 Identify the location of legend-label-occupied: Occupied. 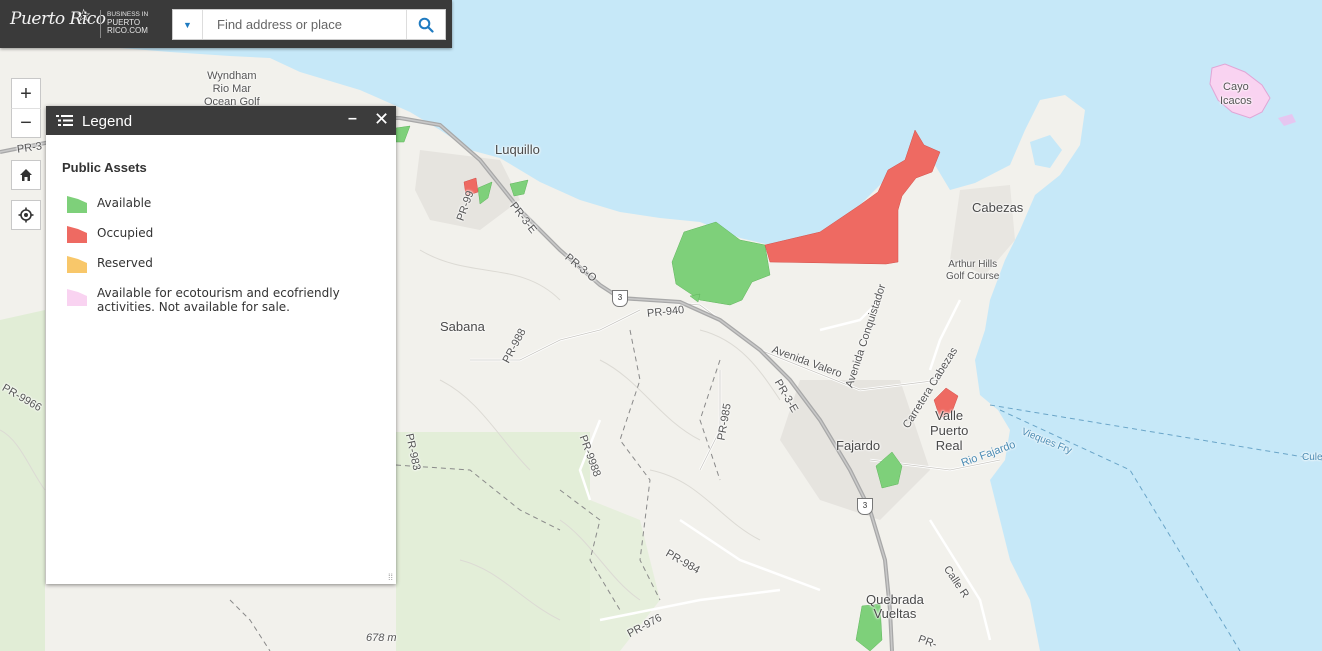
(125, 233).